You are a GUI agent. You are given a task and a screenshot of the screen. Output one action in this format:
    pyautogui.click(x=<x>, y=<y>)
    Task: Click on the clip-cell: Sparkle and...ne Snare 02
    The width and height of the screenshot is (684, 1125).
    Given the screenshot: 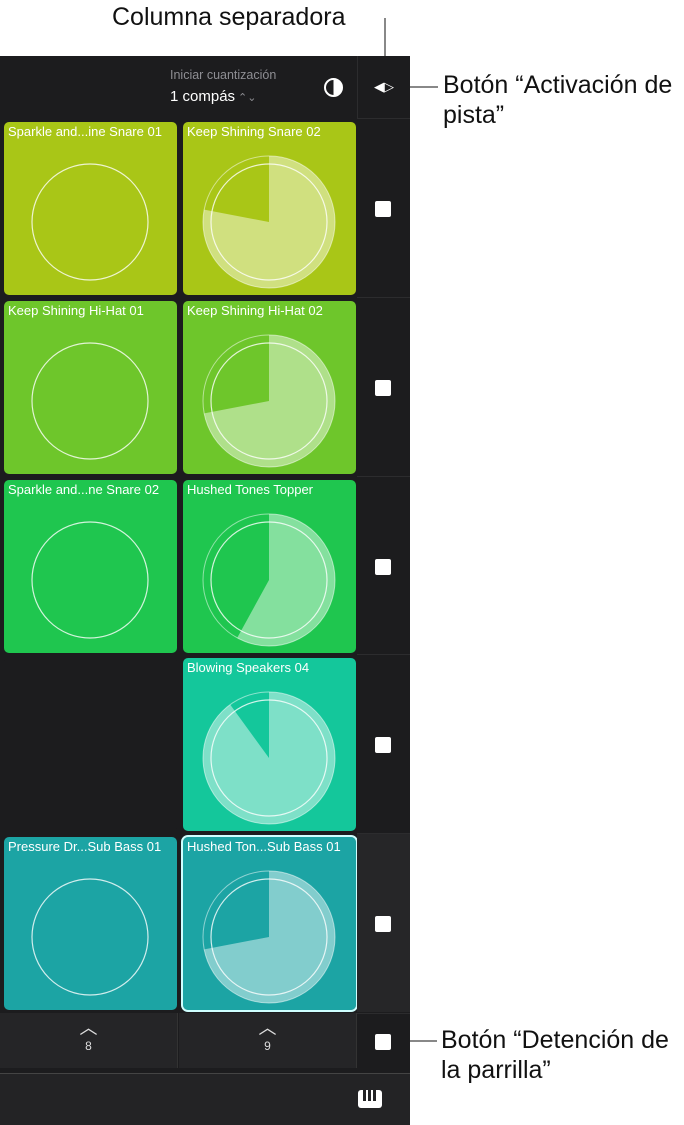 What is the action you would take?
    pyautogui.click(x=90, y=566)
    